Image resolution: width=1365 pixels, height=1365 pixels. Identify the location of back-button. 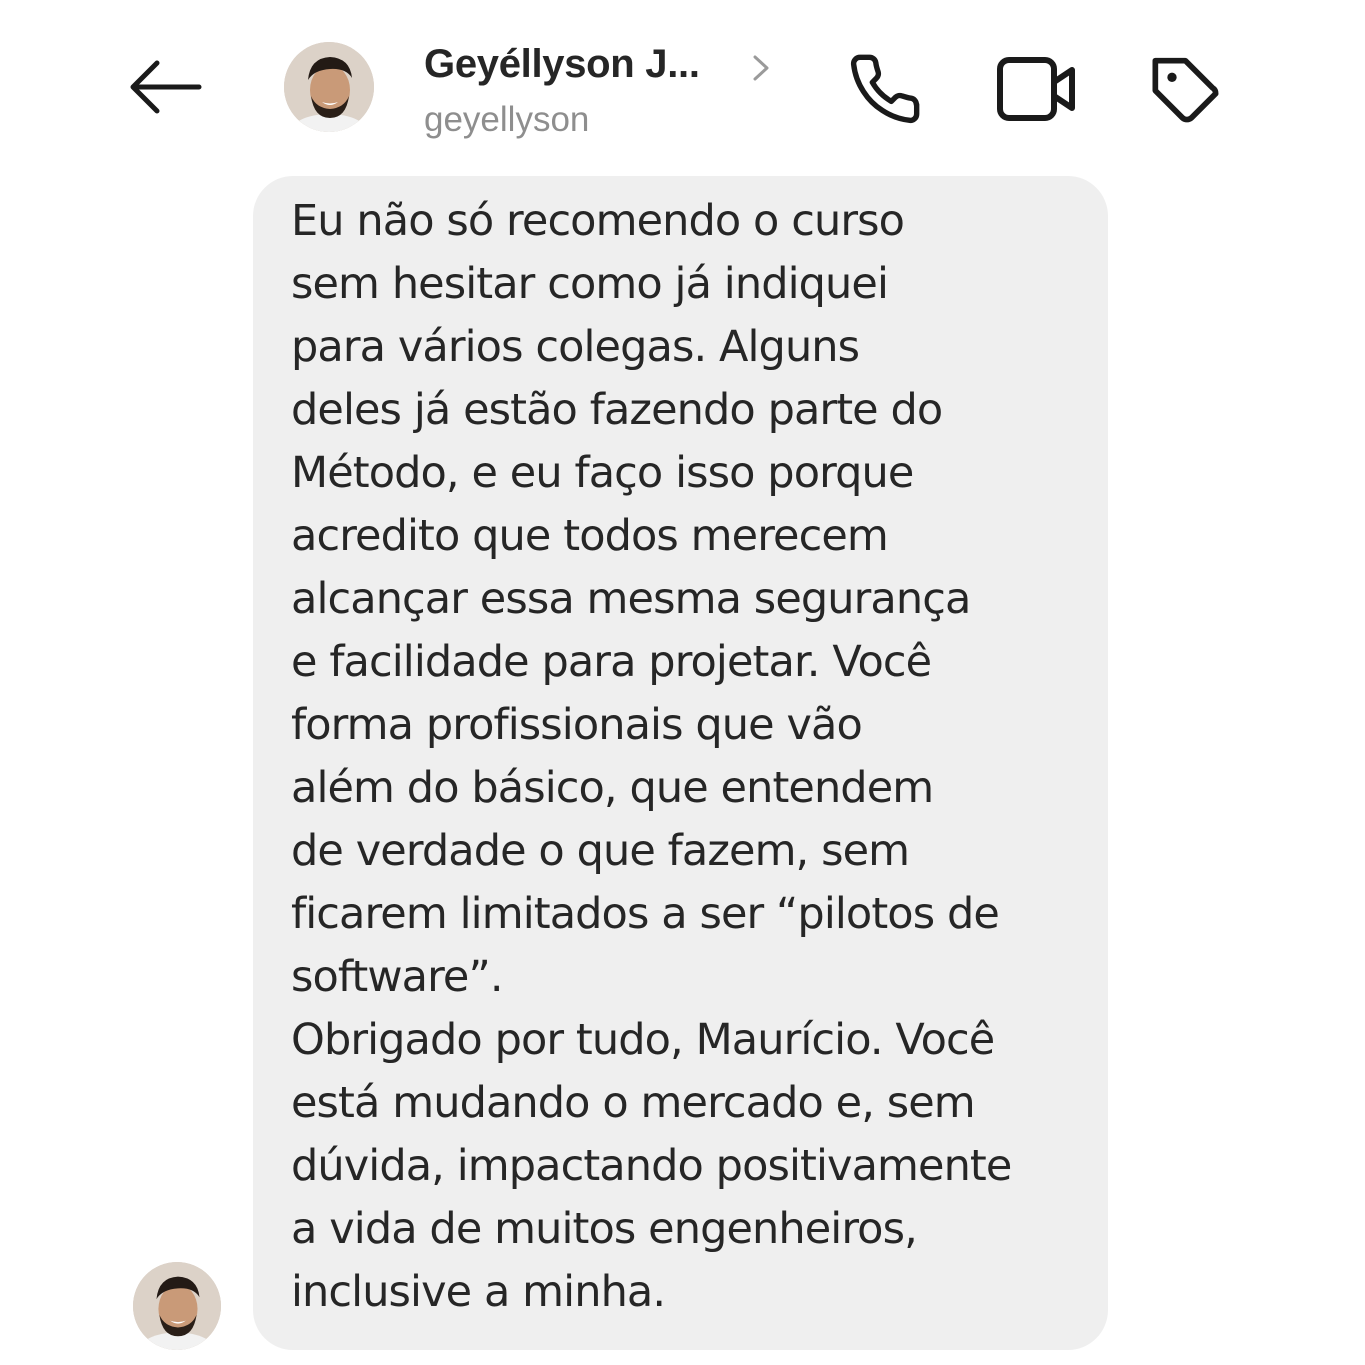
(165, 87).